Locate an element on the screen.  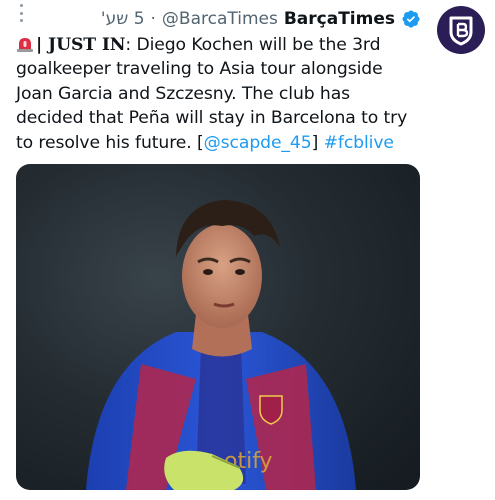
mention-link: @scapde_45 is located at coordinates (258, 143).